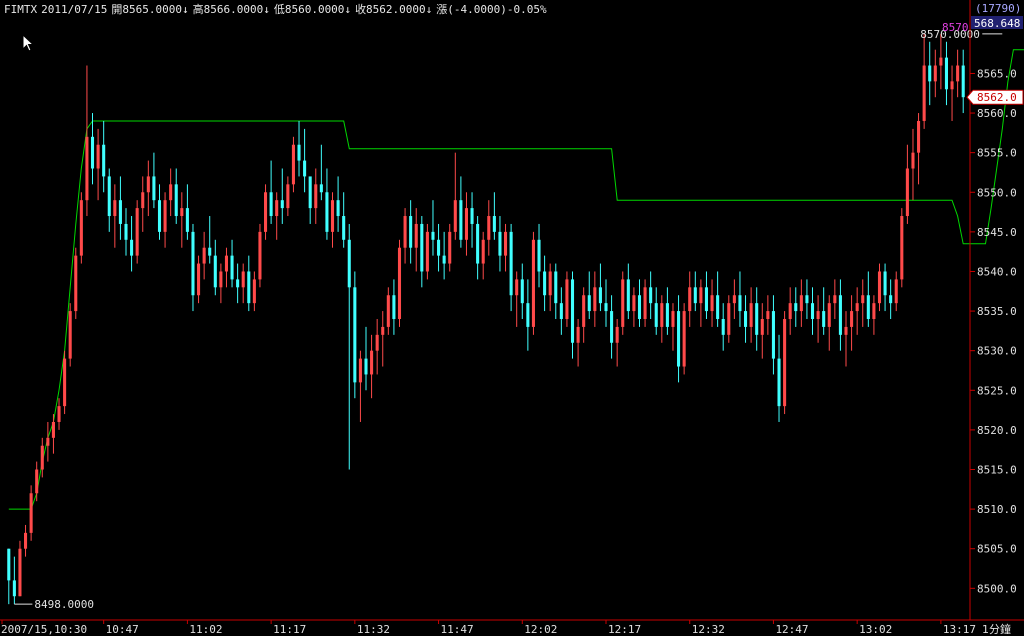  I want to click on tick-count-label: (17790), so click(998, 8).